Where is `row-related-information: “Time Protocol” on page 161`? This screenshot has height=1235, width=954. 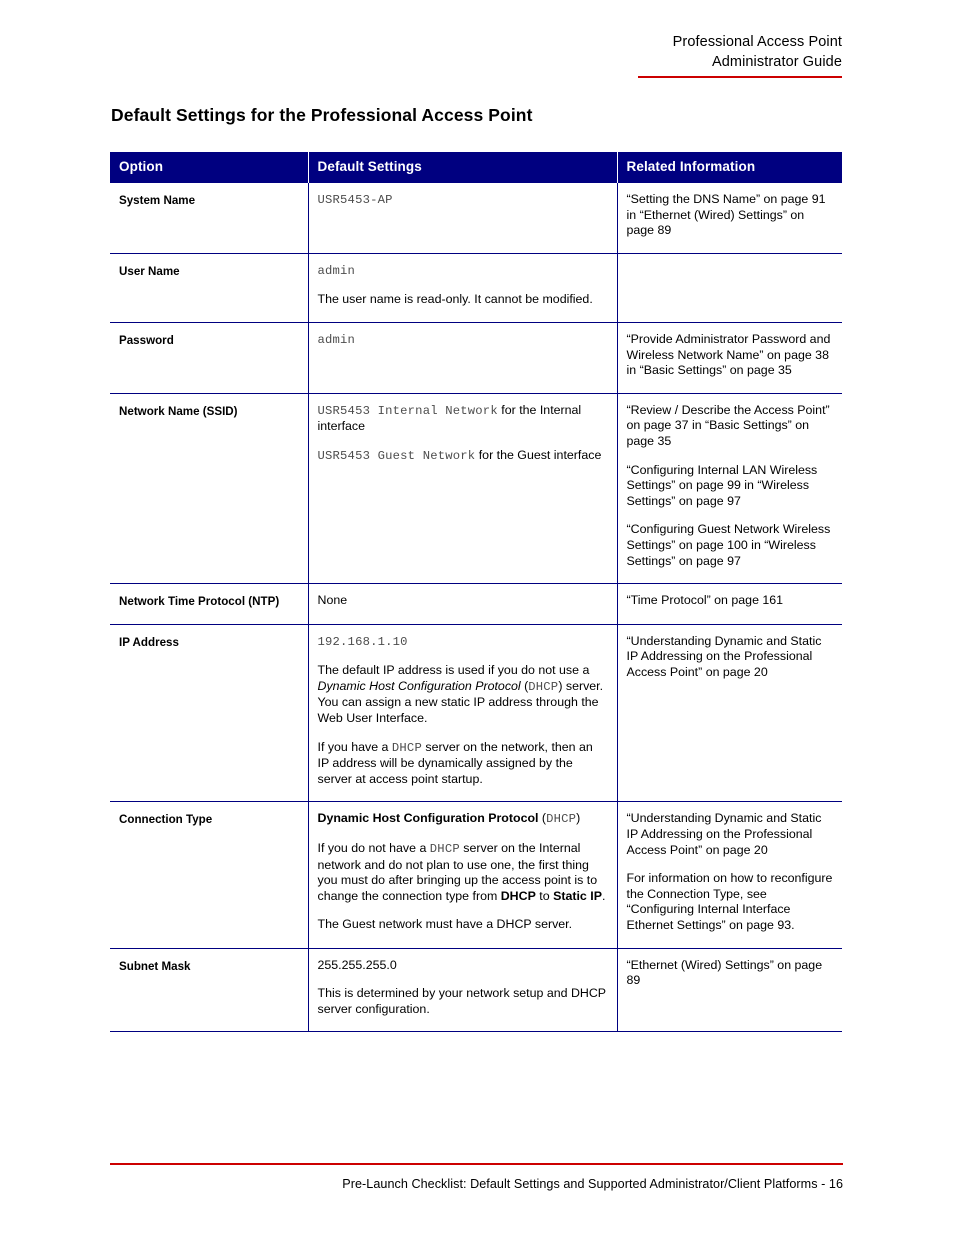
row-related-information: “Time Protocol” on page 161 is located at coordinates (729, 604).